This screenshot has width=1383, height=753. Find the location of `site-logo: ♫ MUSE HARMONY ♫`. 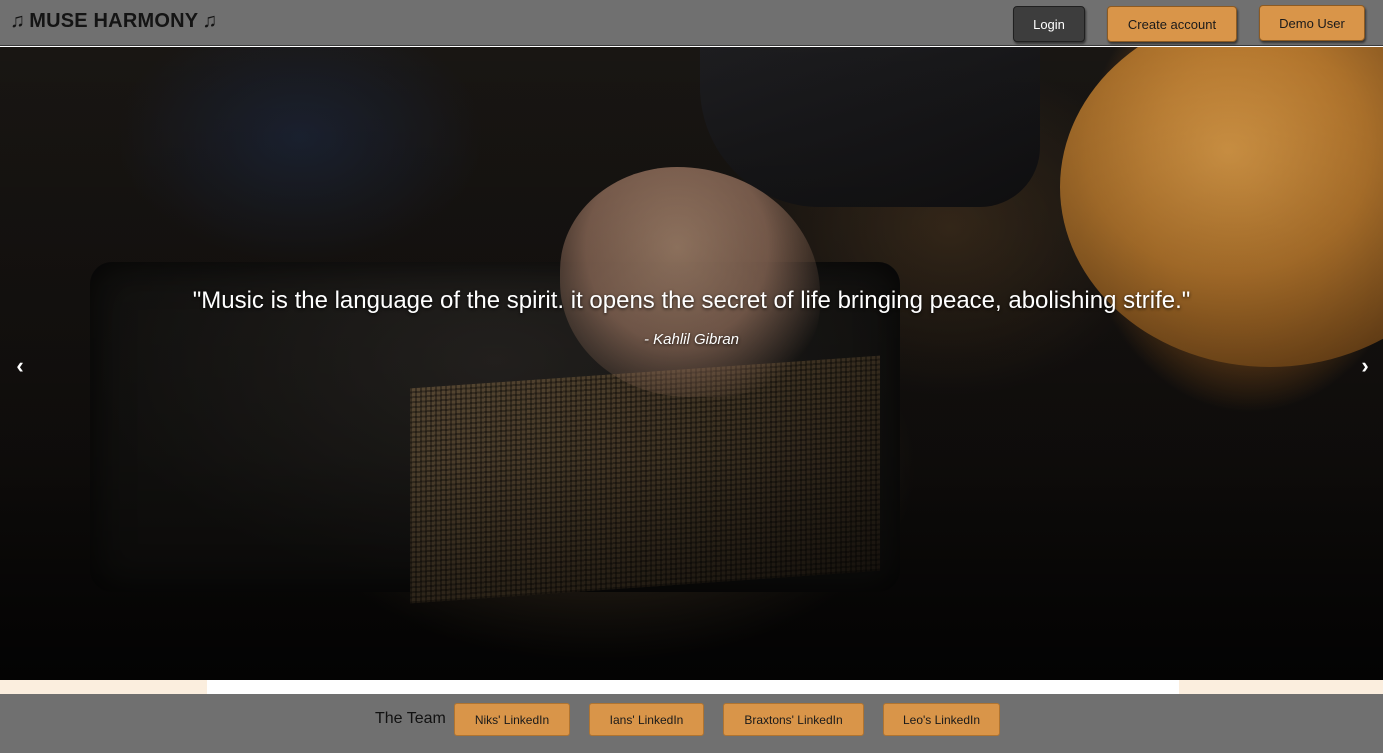

site-logo: ♫ MUSE HARMONY ♫ is located at coordinates (113, 21).